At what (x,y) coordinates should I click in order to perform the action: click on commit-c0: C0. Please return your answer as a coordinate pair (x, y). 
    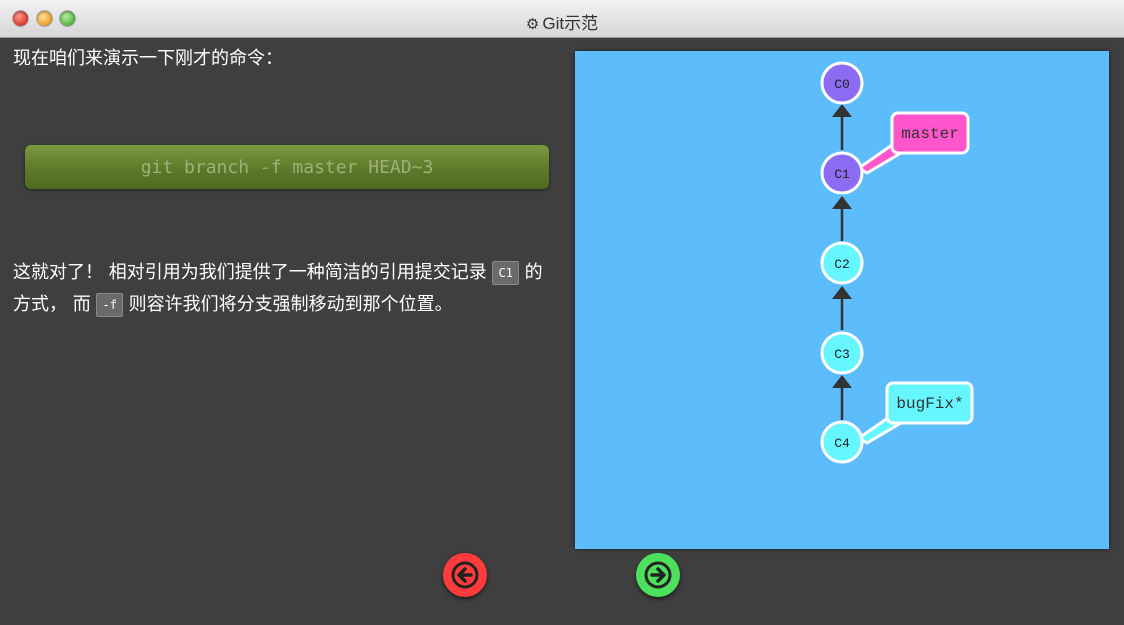
    Looking at the image, I should click on (842, 83).